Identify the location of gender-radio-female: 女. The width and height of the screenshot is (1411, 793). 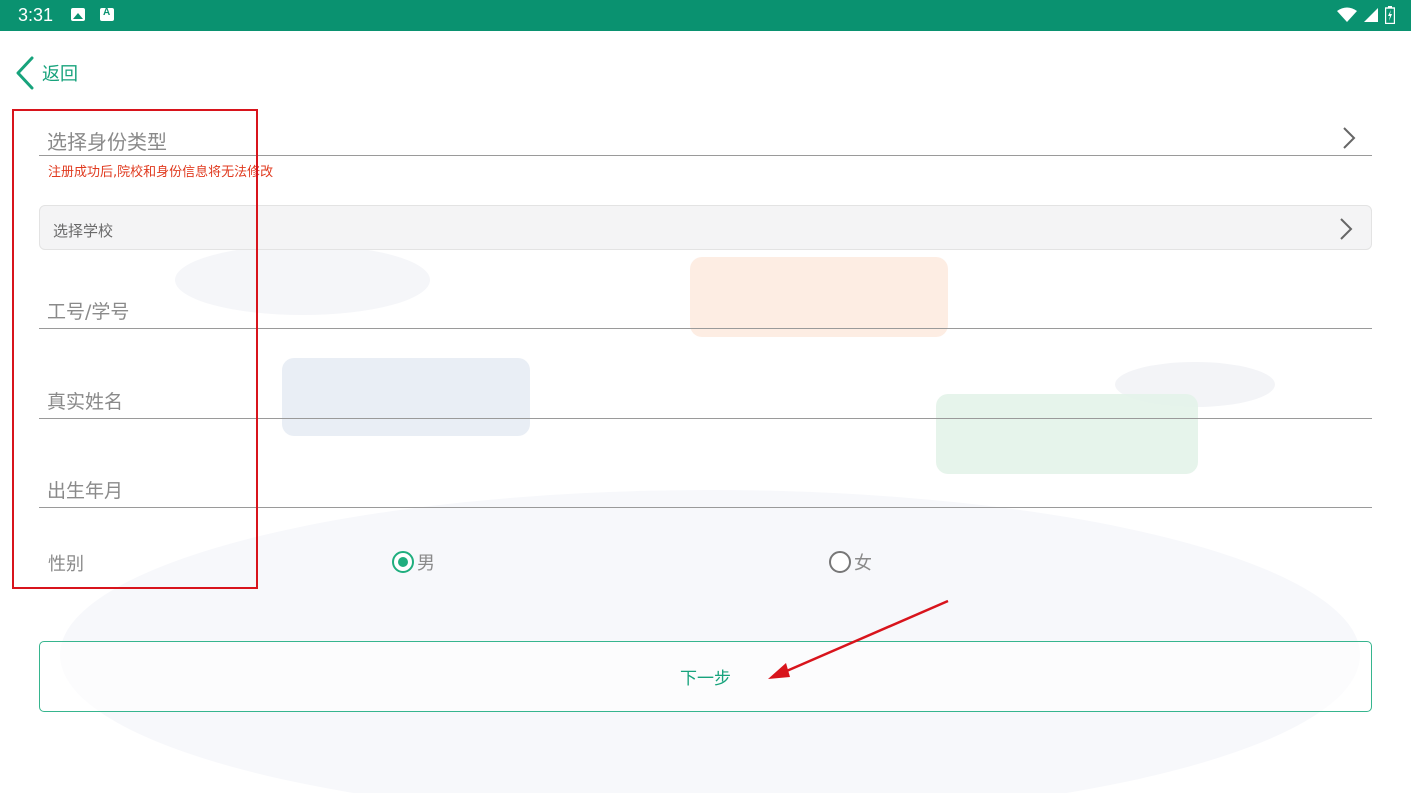
(850, 562).